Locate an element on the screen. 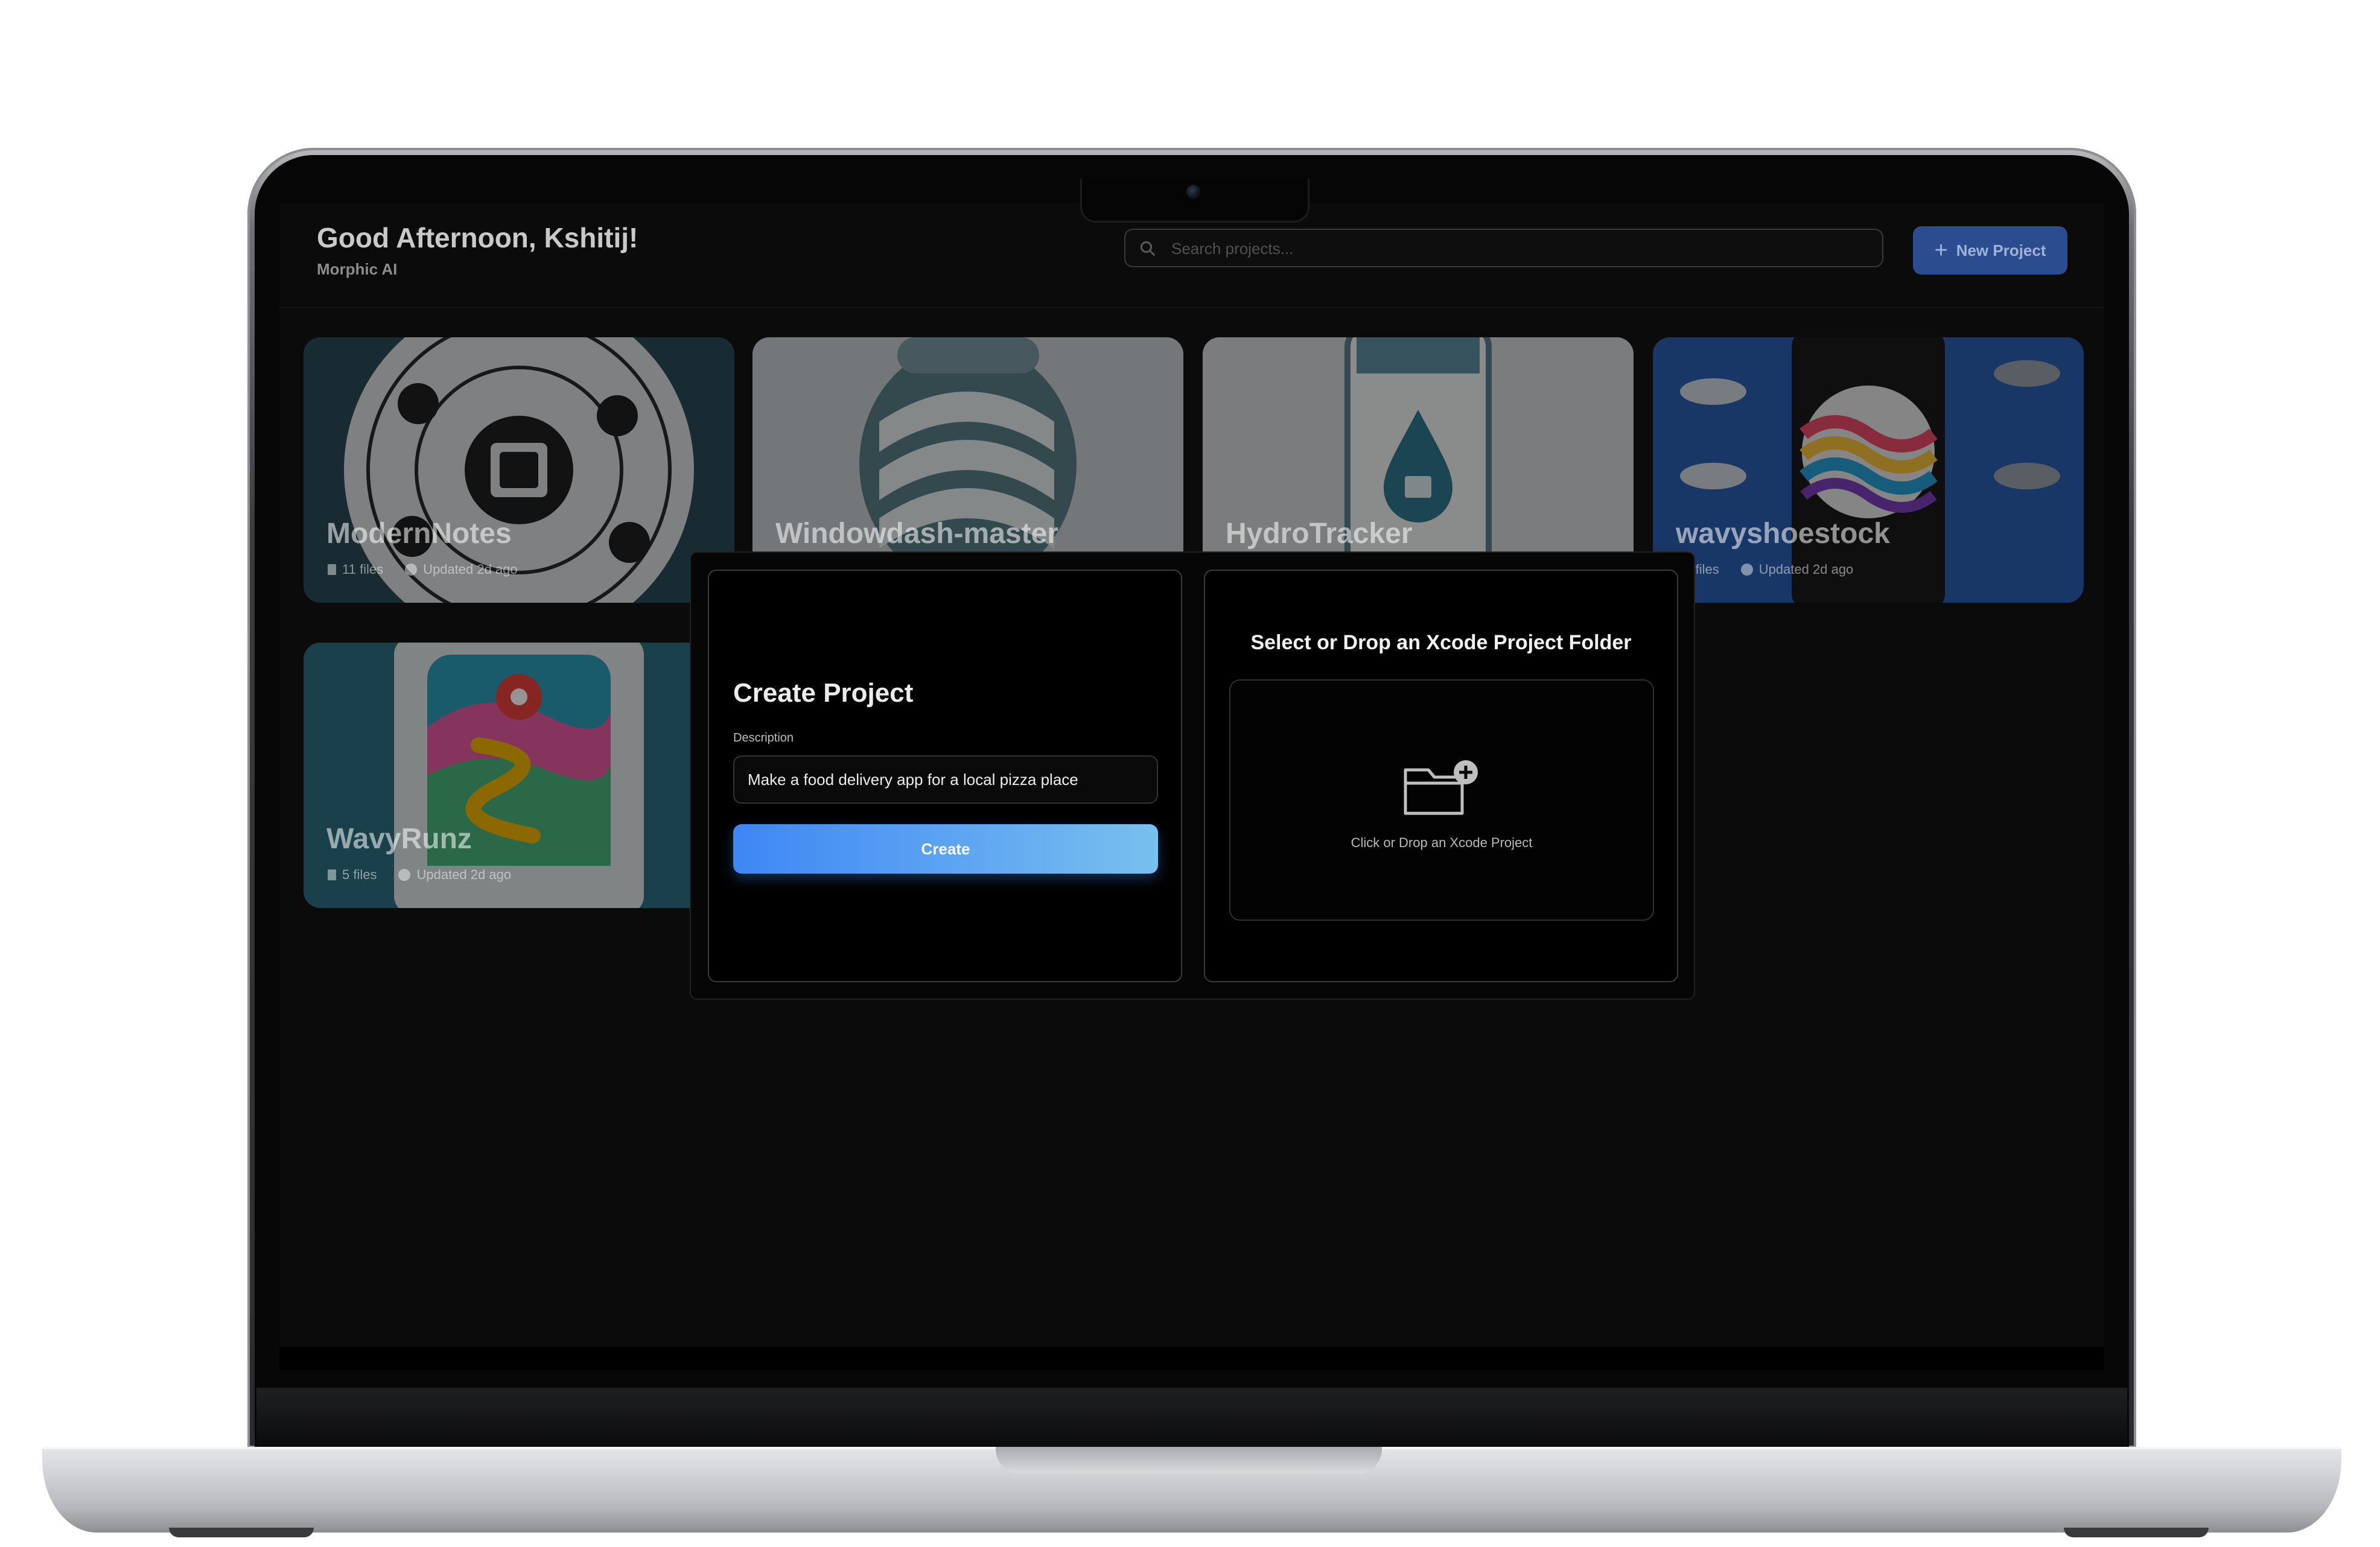 This screenshot has height=1547, width=2380. workspace-subtitle: Morphic AI is located at coordinates (357, 269).